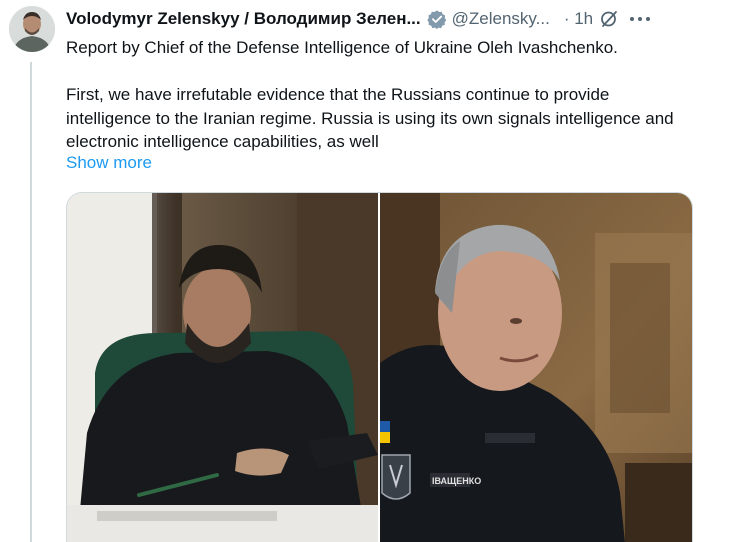 The image size is (730, 542). What do you see at coordinates (609, 19) in the screenshot?
I see `grok-icon` at bounding box center [609, 19].